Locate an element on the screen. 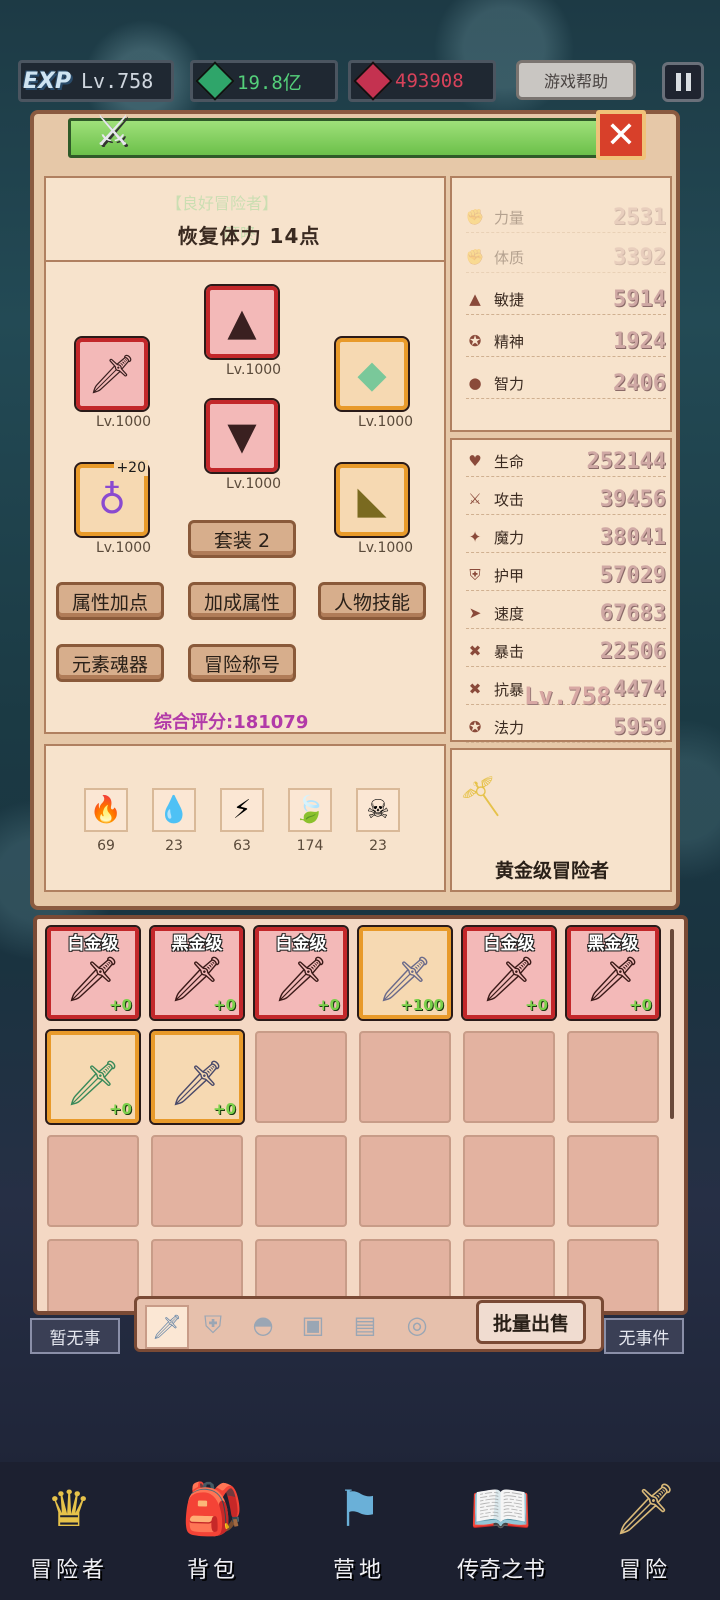 This screenshot has width=720, height=1600. item-quality: 白金级 is located at coordinates (301, 944).